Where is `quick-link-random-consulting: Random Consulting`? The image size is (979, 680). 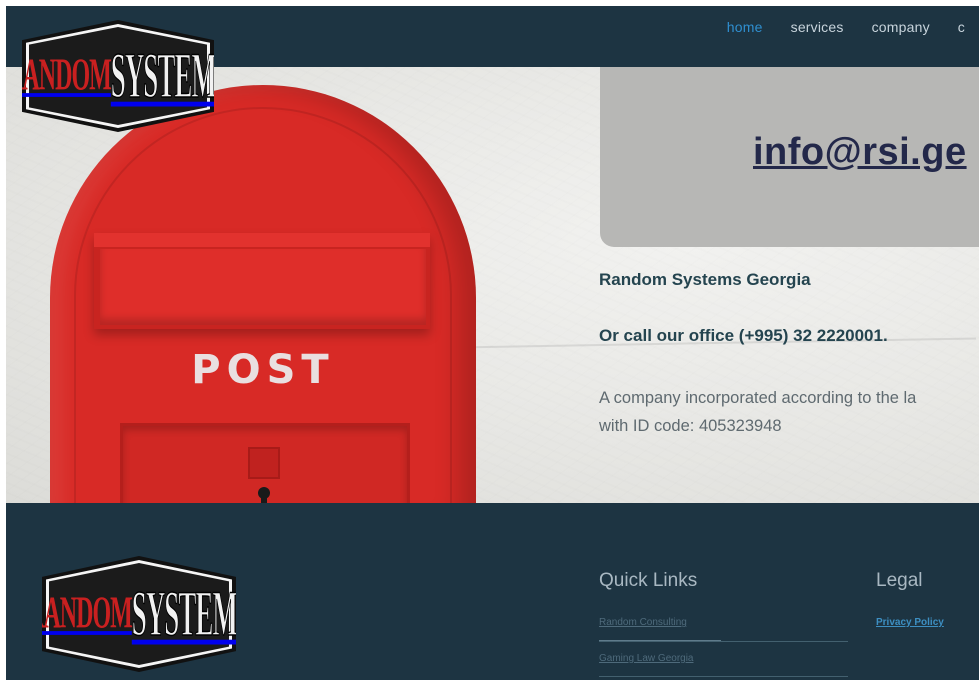 quick-link-random-consulting: Random Consulting is located at coordinates (643, 622).